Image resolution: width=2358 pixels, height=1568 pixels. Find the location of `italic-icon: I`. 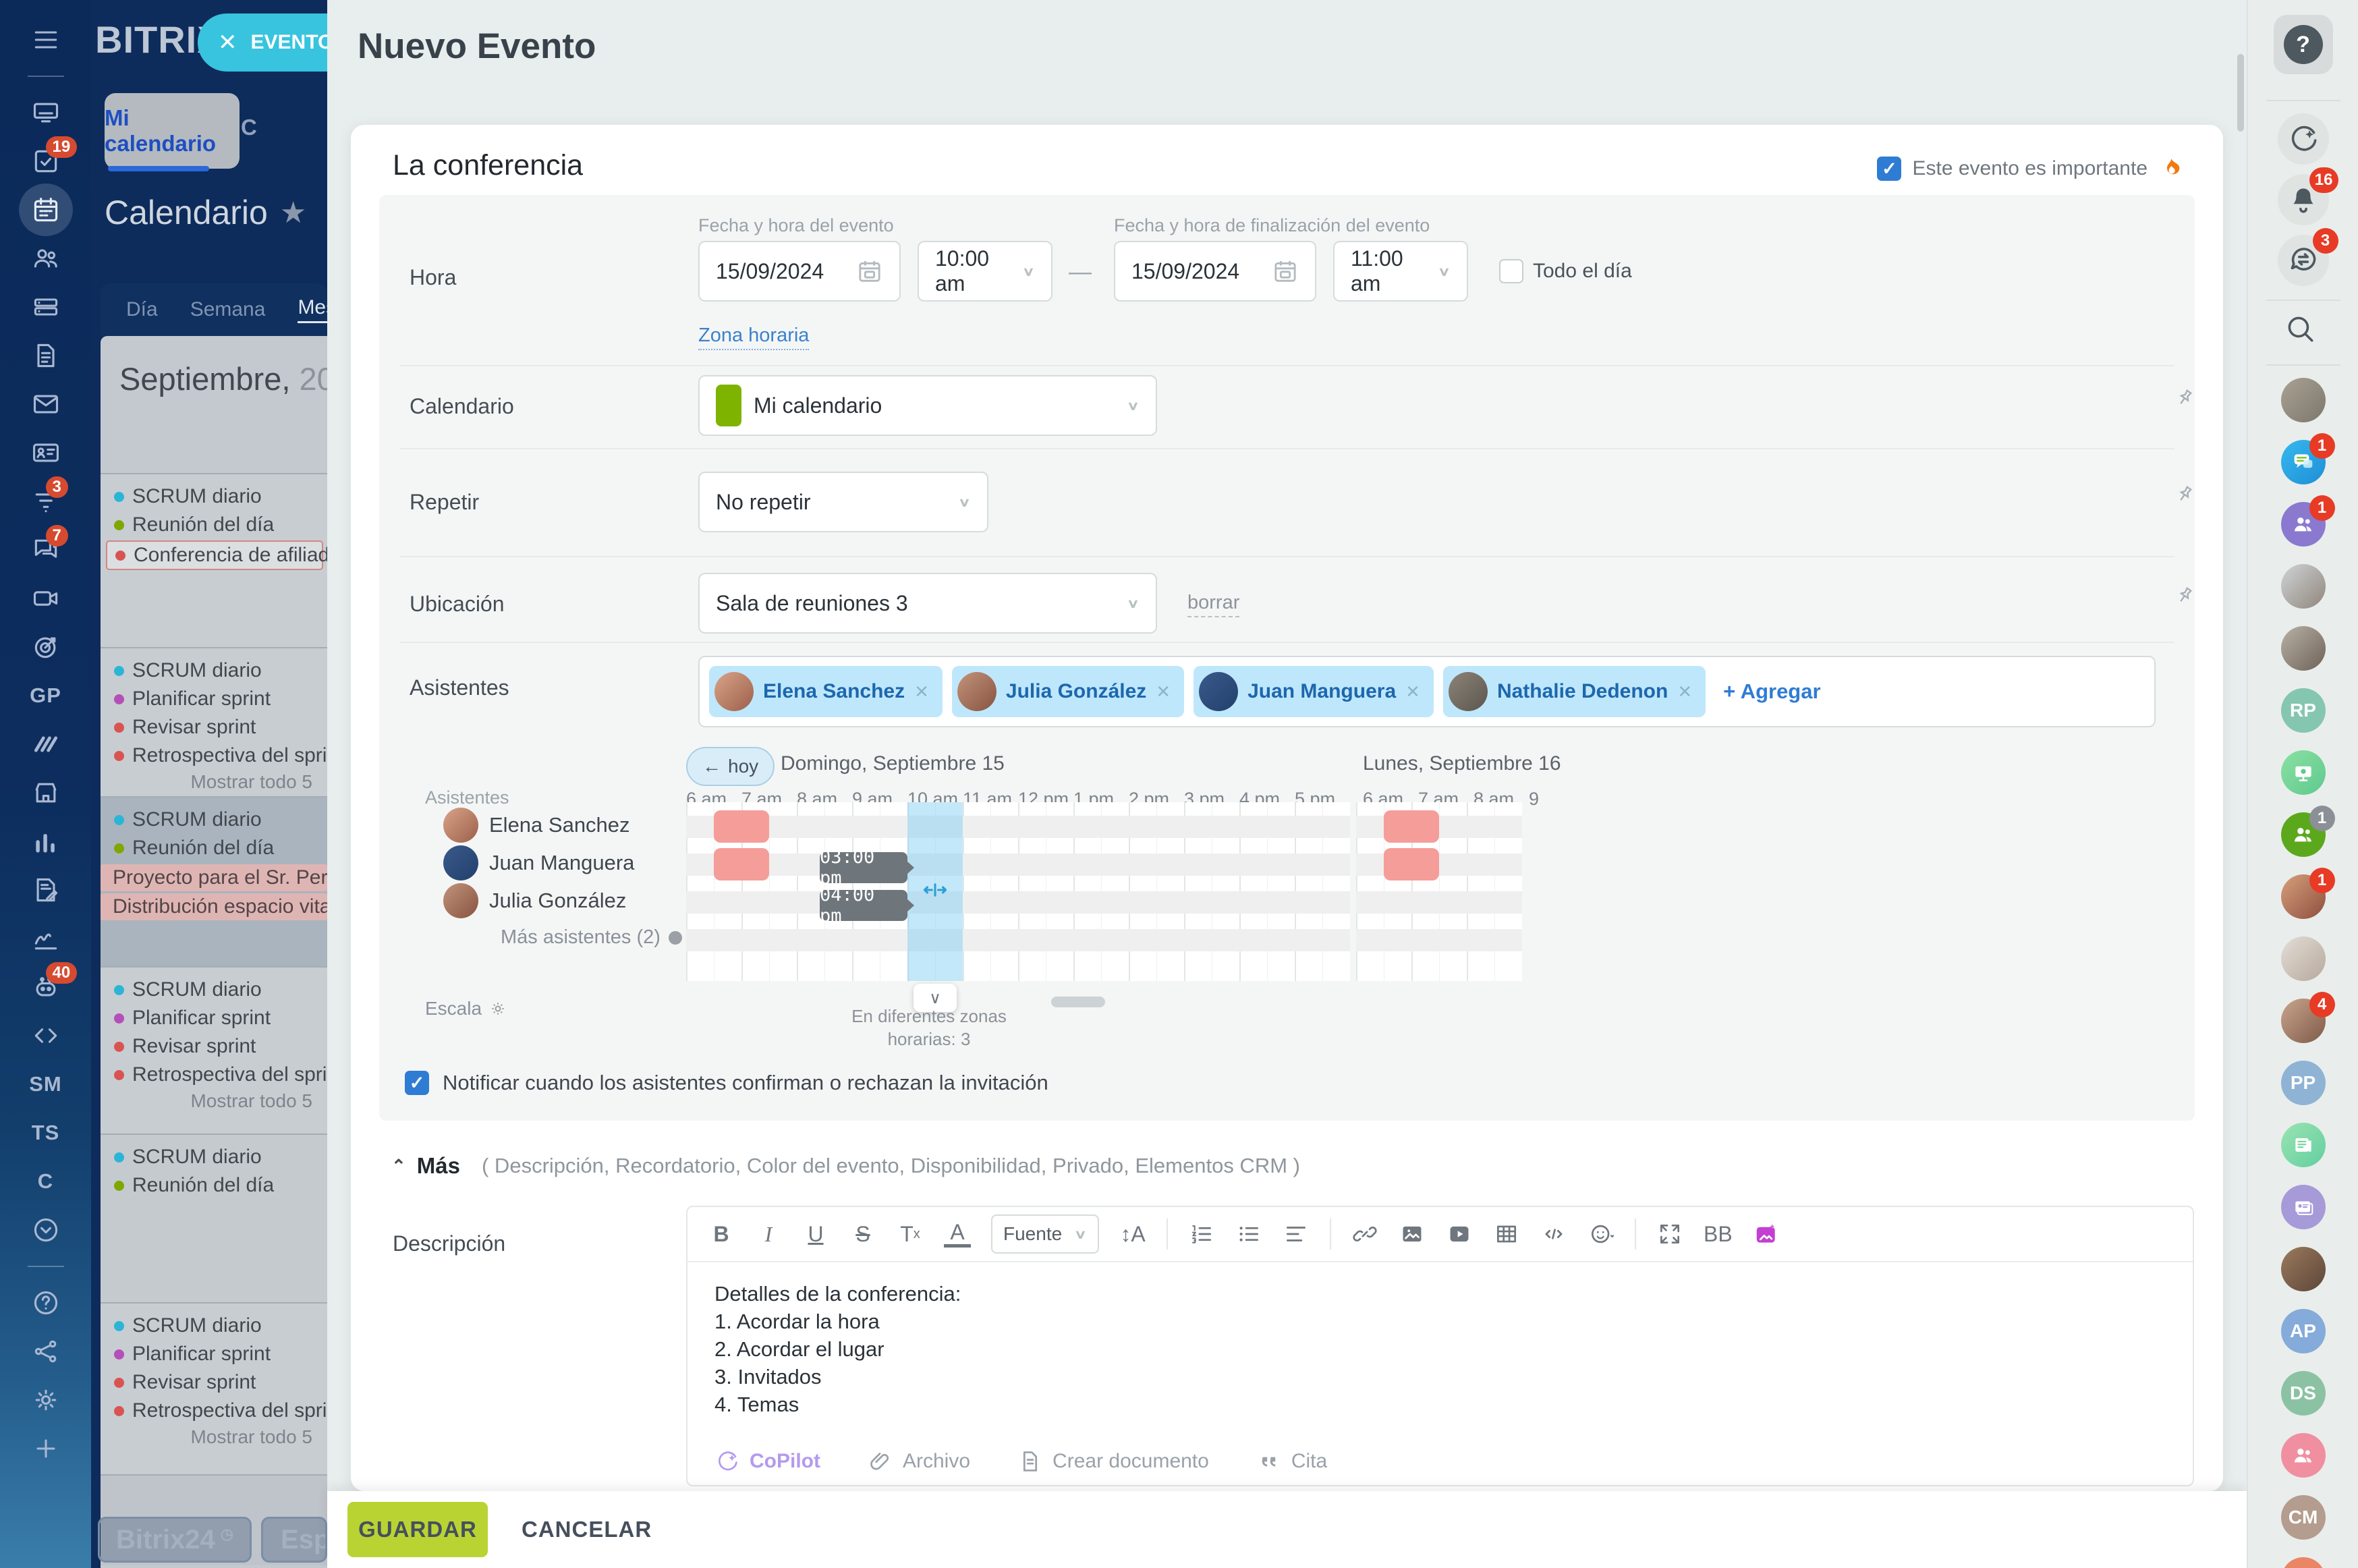

italic-icon: I is located at coordinates (768, 1234).